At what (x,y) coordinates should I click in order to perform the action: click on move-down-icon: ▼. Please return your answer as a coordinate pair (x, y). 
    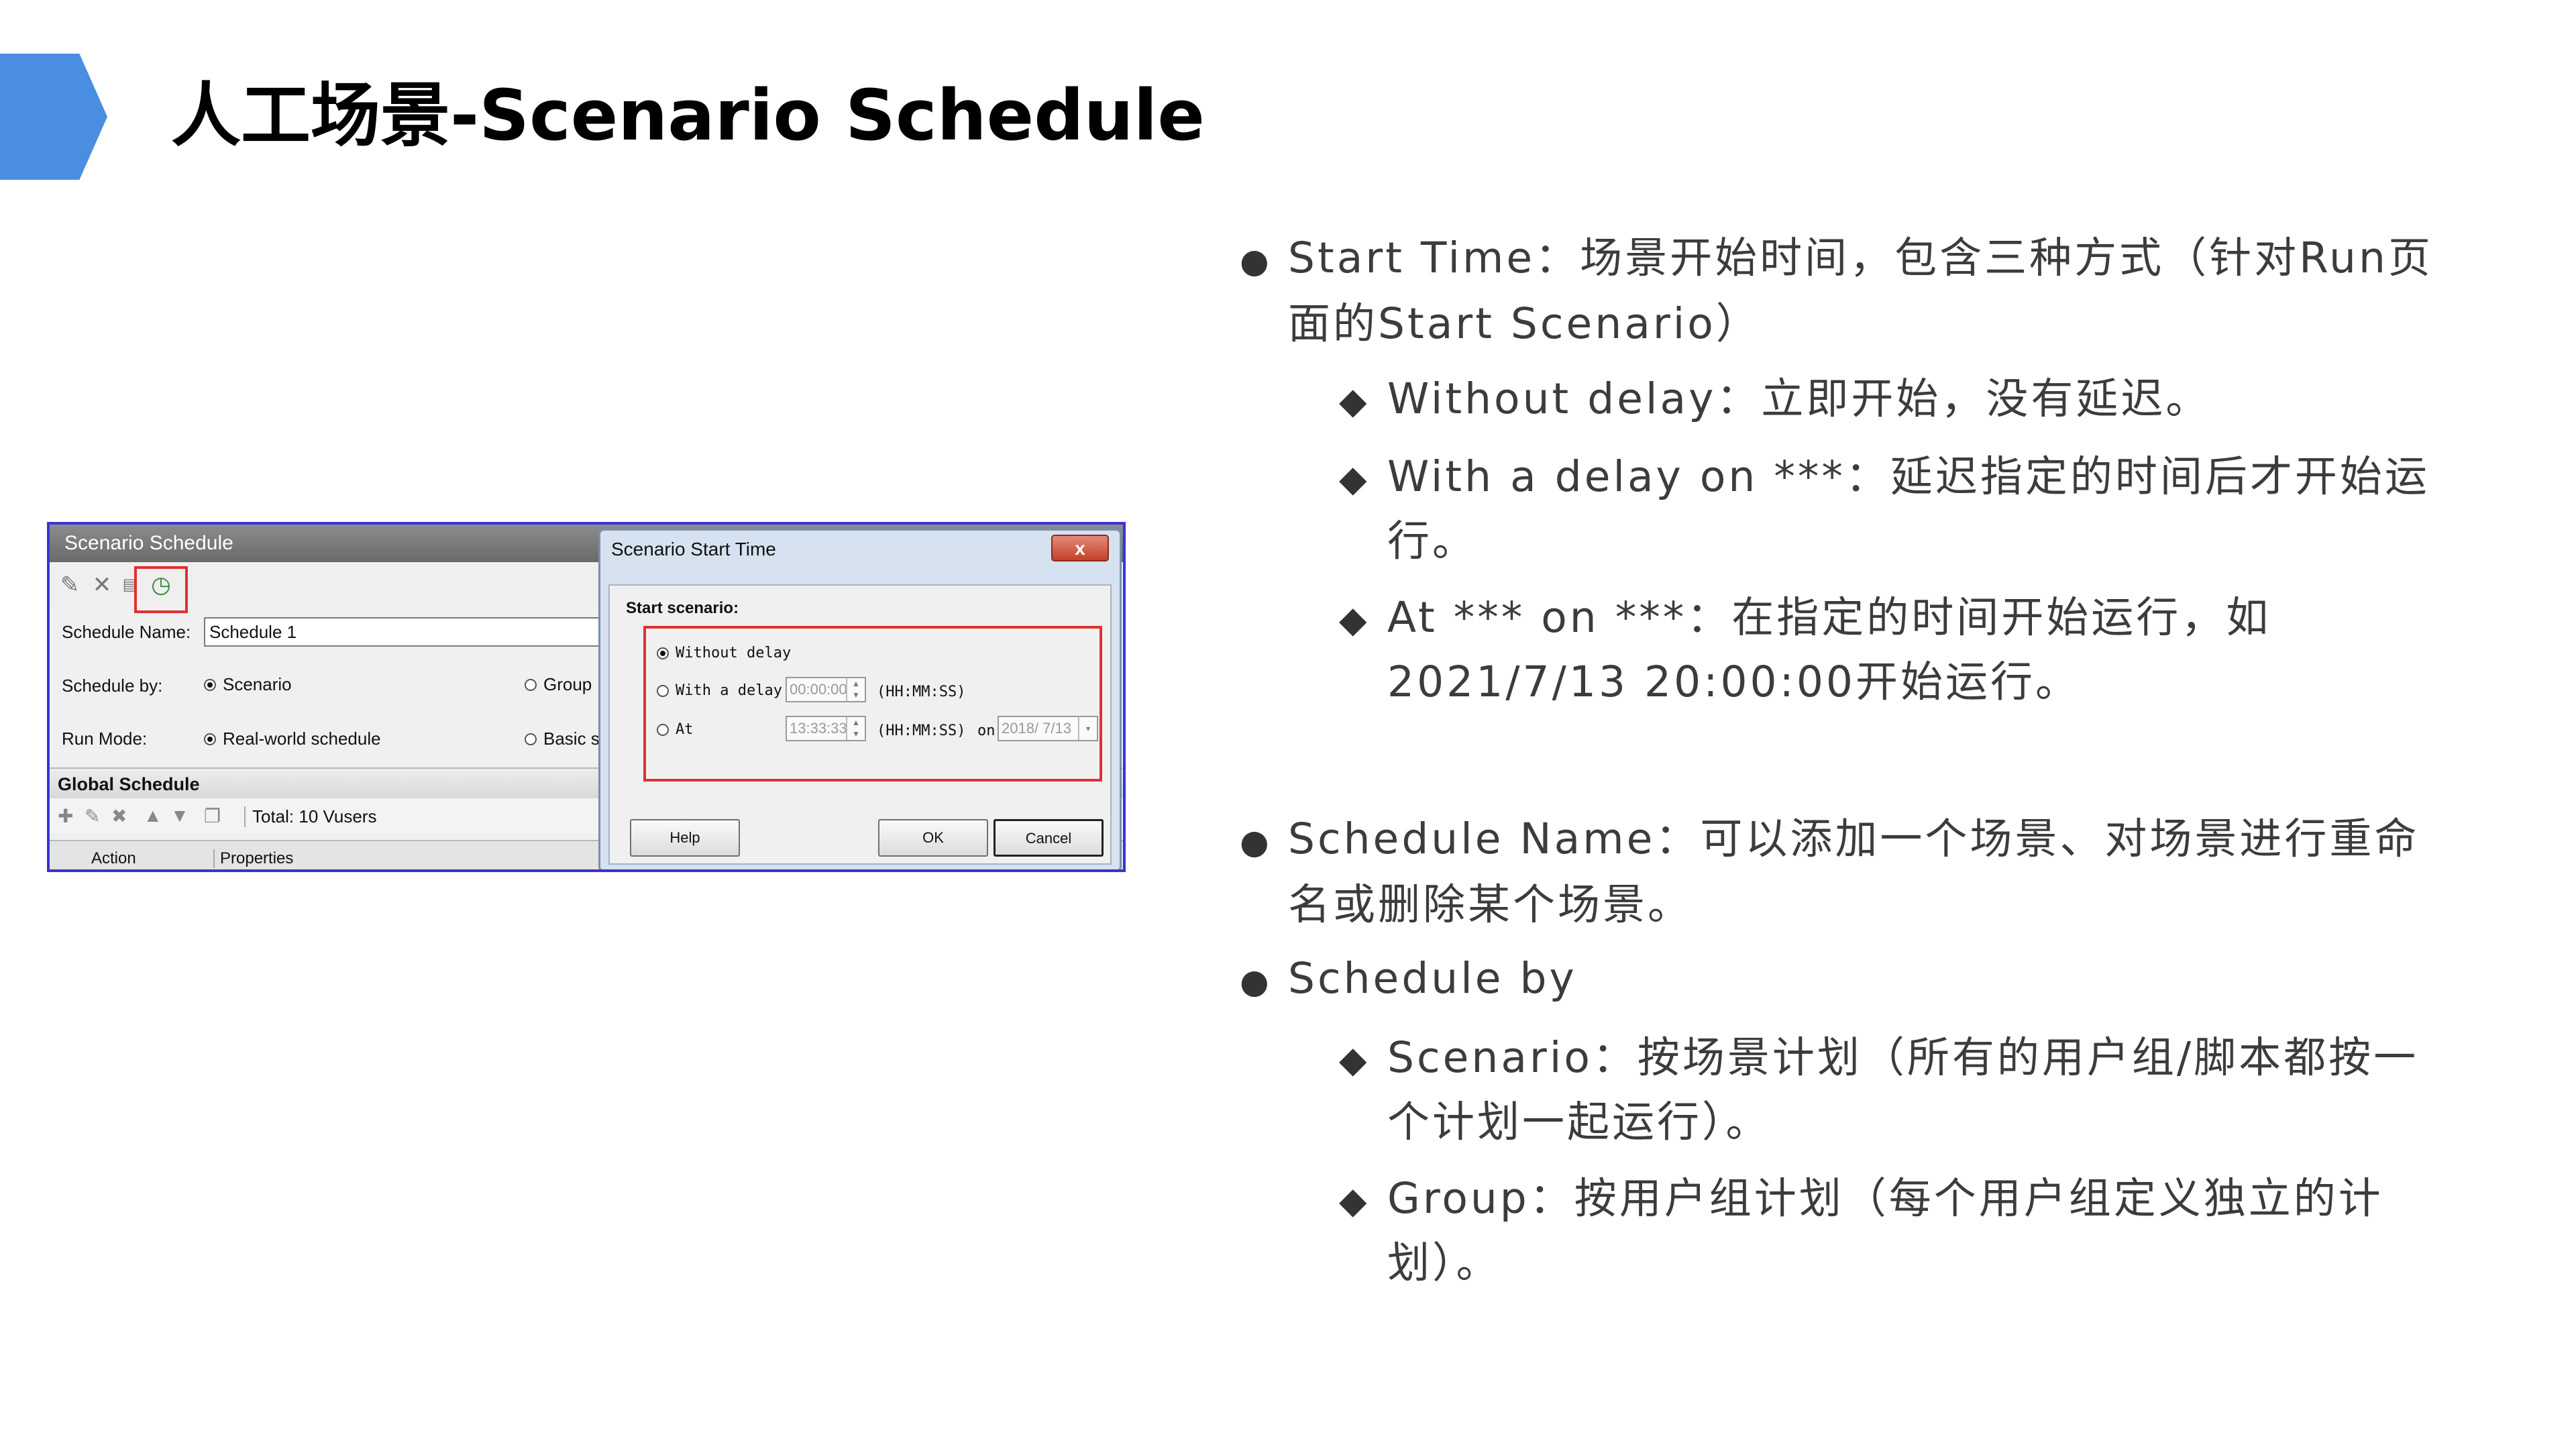
    Looking at the image, I should click on (179, 815).